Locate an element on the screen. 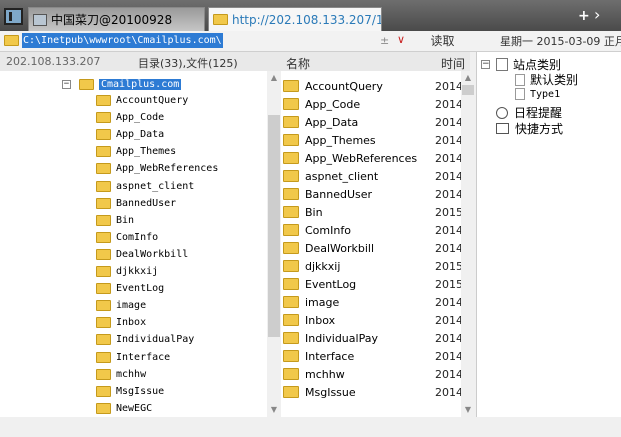  tab-title: 中国菜刀@20100928 is located at coordinates (112, 20).